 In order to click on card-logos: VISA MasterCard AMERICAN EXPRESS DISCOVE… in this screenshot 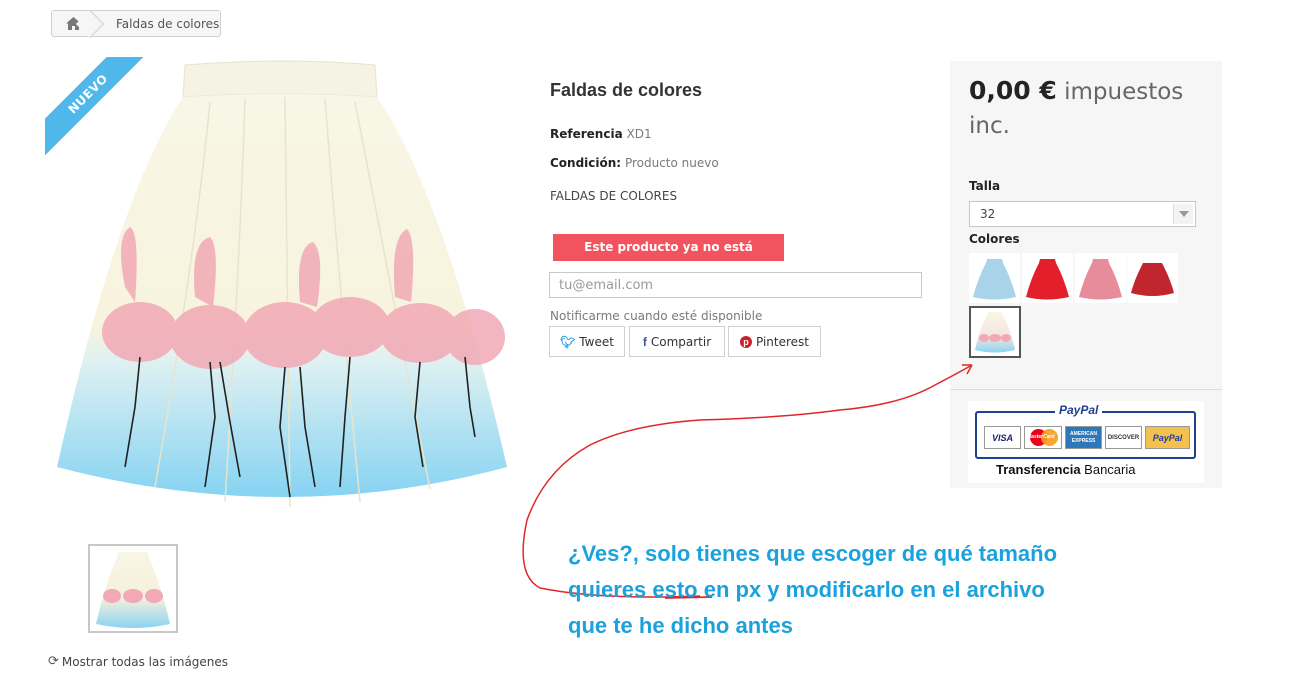, I will do `click(1087, 437)`.